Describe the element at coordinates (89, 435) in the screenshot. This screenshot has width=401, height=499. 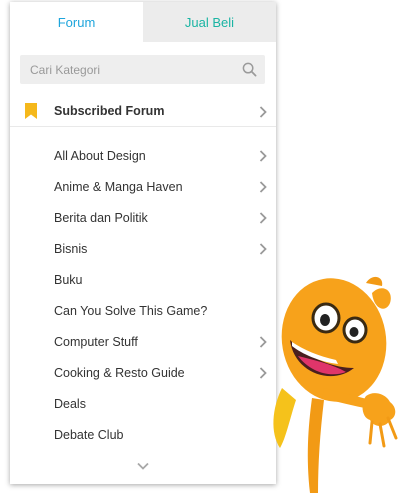
I see `category-label: Debate Club` at that location.